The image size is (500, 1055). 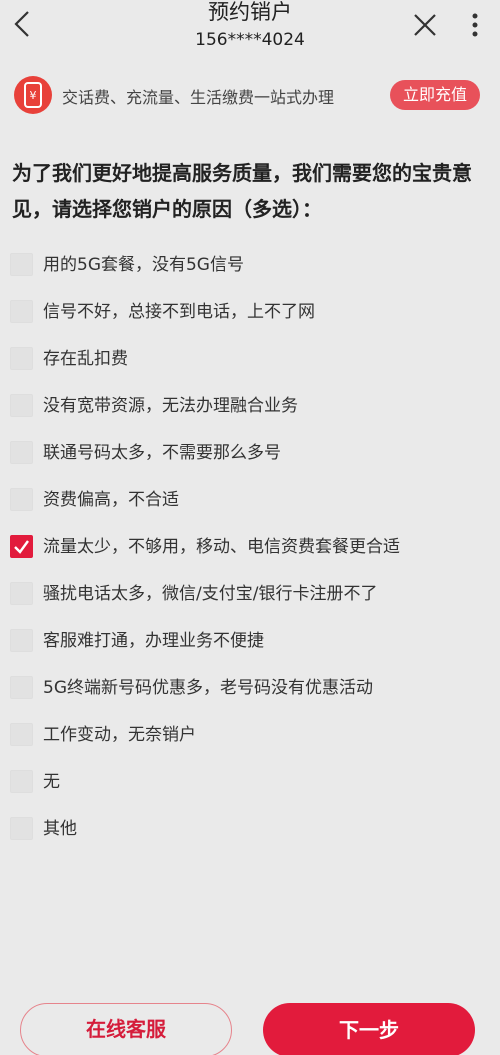 I want to click on reason-option-label: 无, so click(x=51, y=782).